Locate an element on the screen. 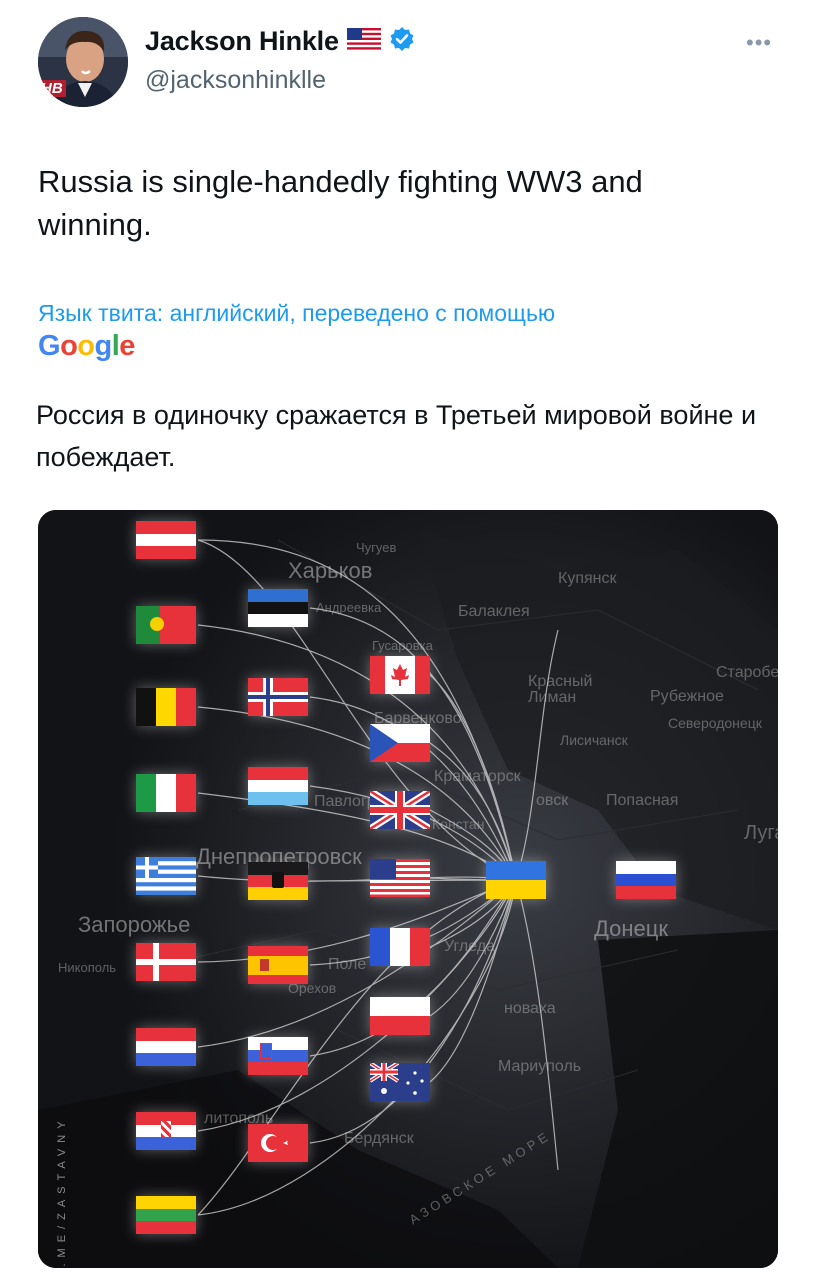  author-name-row: Jackson Hinkle is located at coordinates (280, 41).